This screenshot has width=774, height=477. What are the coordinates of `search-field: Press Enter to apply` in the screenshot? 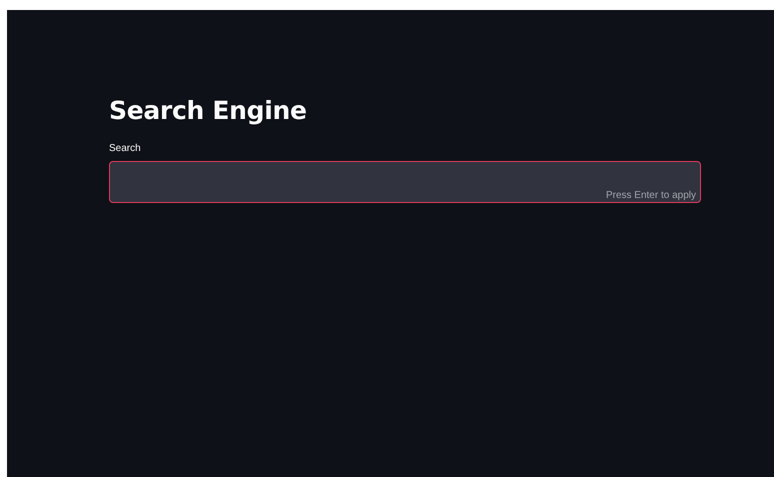 It's located at (405, 182).